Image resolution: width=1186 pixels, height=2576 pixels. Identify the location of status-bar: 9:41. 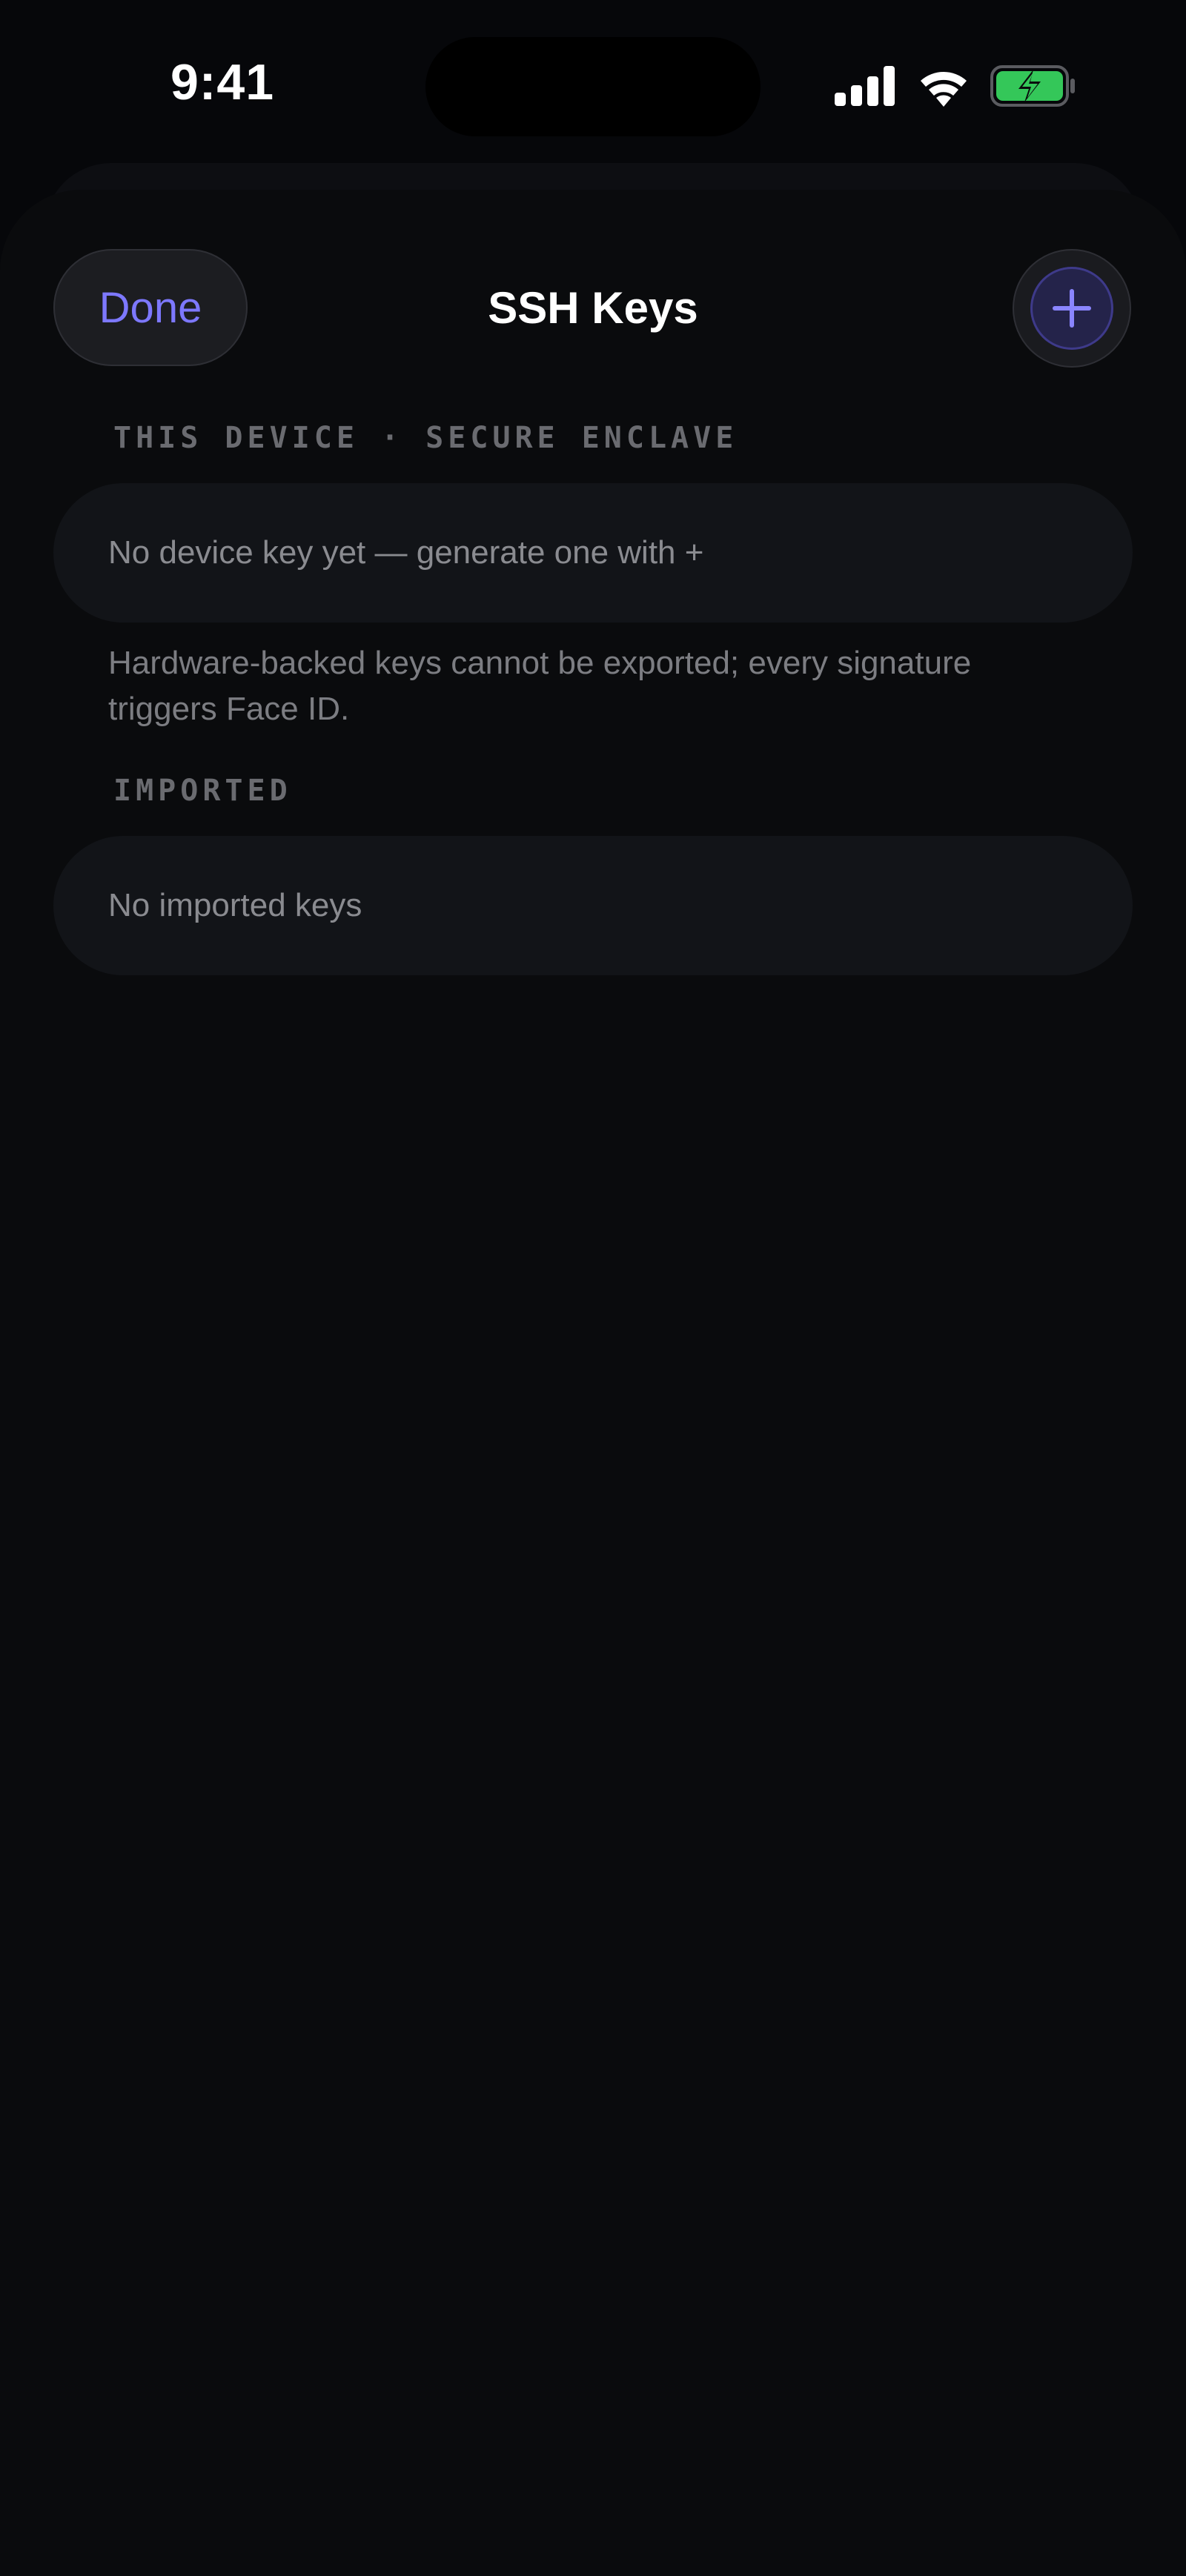
(593, 85).